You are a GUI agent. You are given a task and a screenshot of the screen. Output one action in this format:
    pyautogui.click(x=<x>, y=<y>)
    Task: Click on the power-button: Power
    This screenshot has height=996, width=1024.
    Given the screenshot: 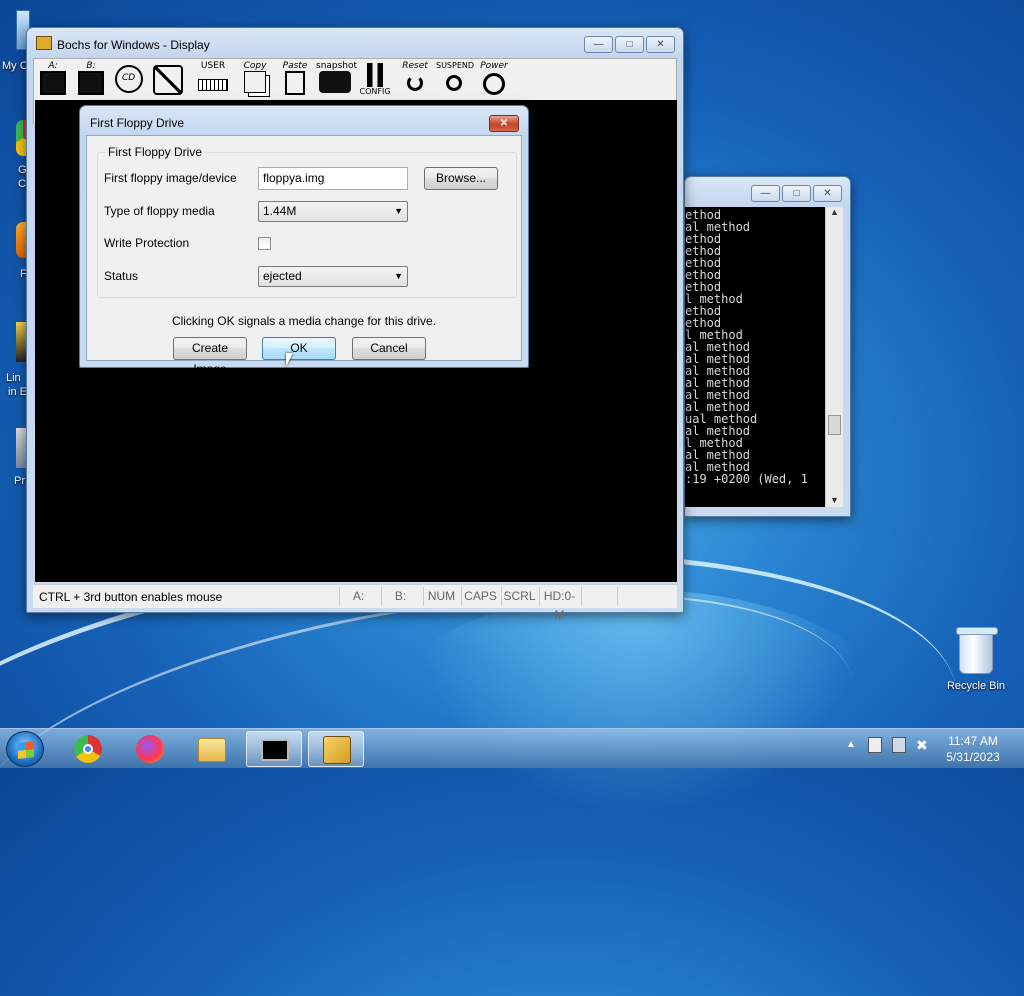 What is the action you would take?
    pyautogui.click(x=494, y=79)
    